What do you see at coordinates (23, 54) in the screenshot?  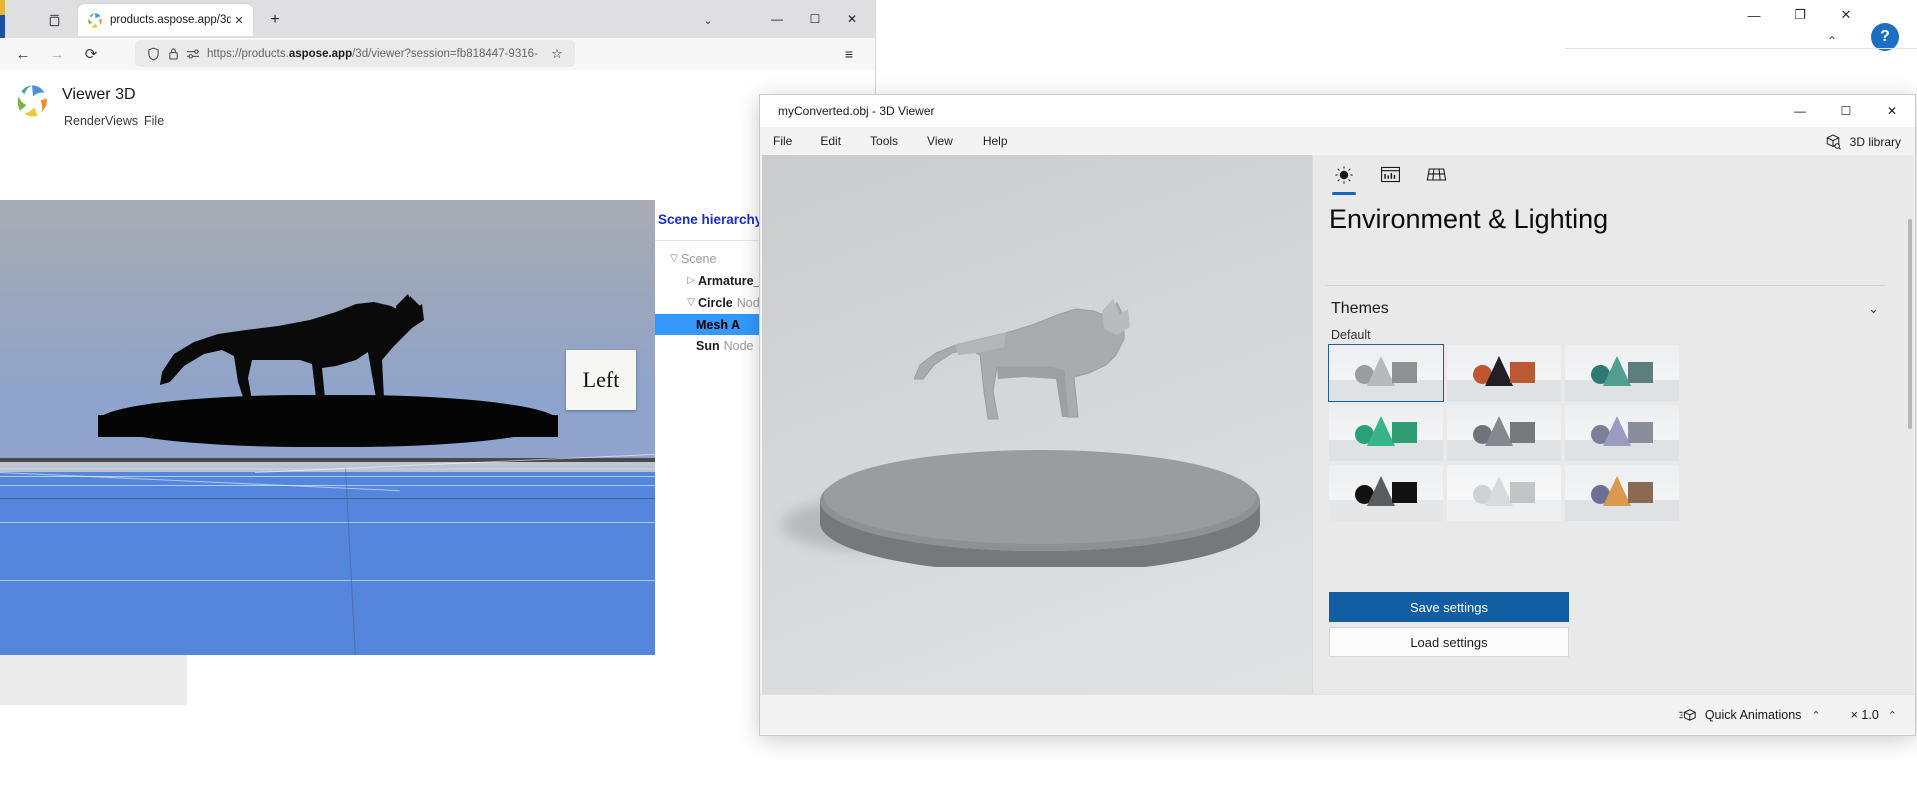 I see `back-button: ←` at bounding box center [23, 54].